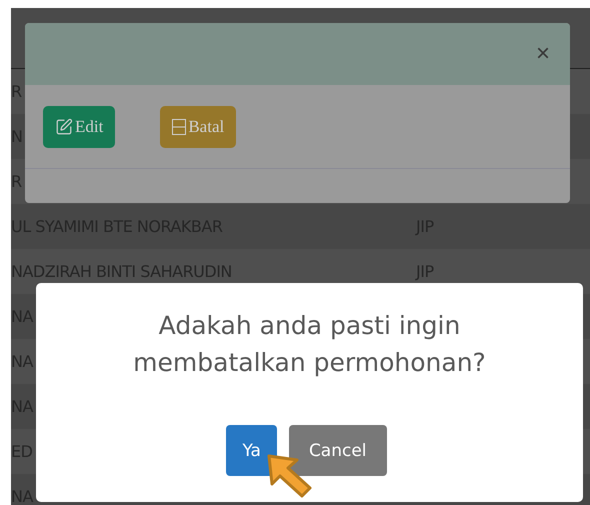 The width and height of the screenshot is (590, 505). I want to click on confirm-button: Ya, so click(251, 450).